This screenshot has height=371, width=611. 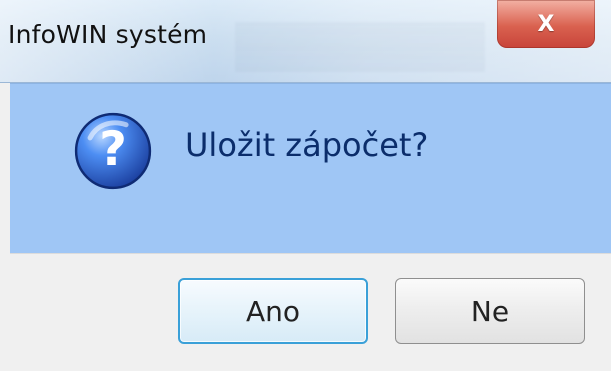 What do you see at coordinates (307, 145) in the screenshot?
I see `dialog-message: Uložit zápočet?` at bounding box center [307, 145].